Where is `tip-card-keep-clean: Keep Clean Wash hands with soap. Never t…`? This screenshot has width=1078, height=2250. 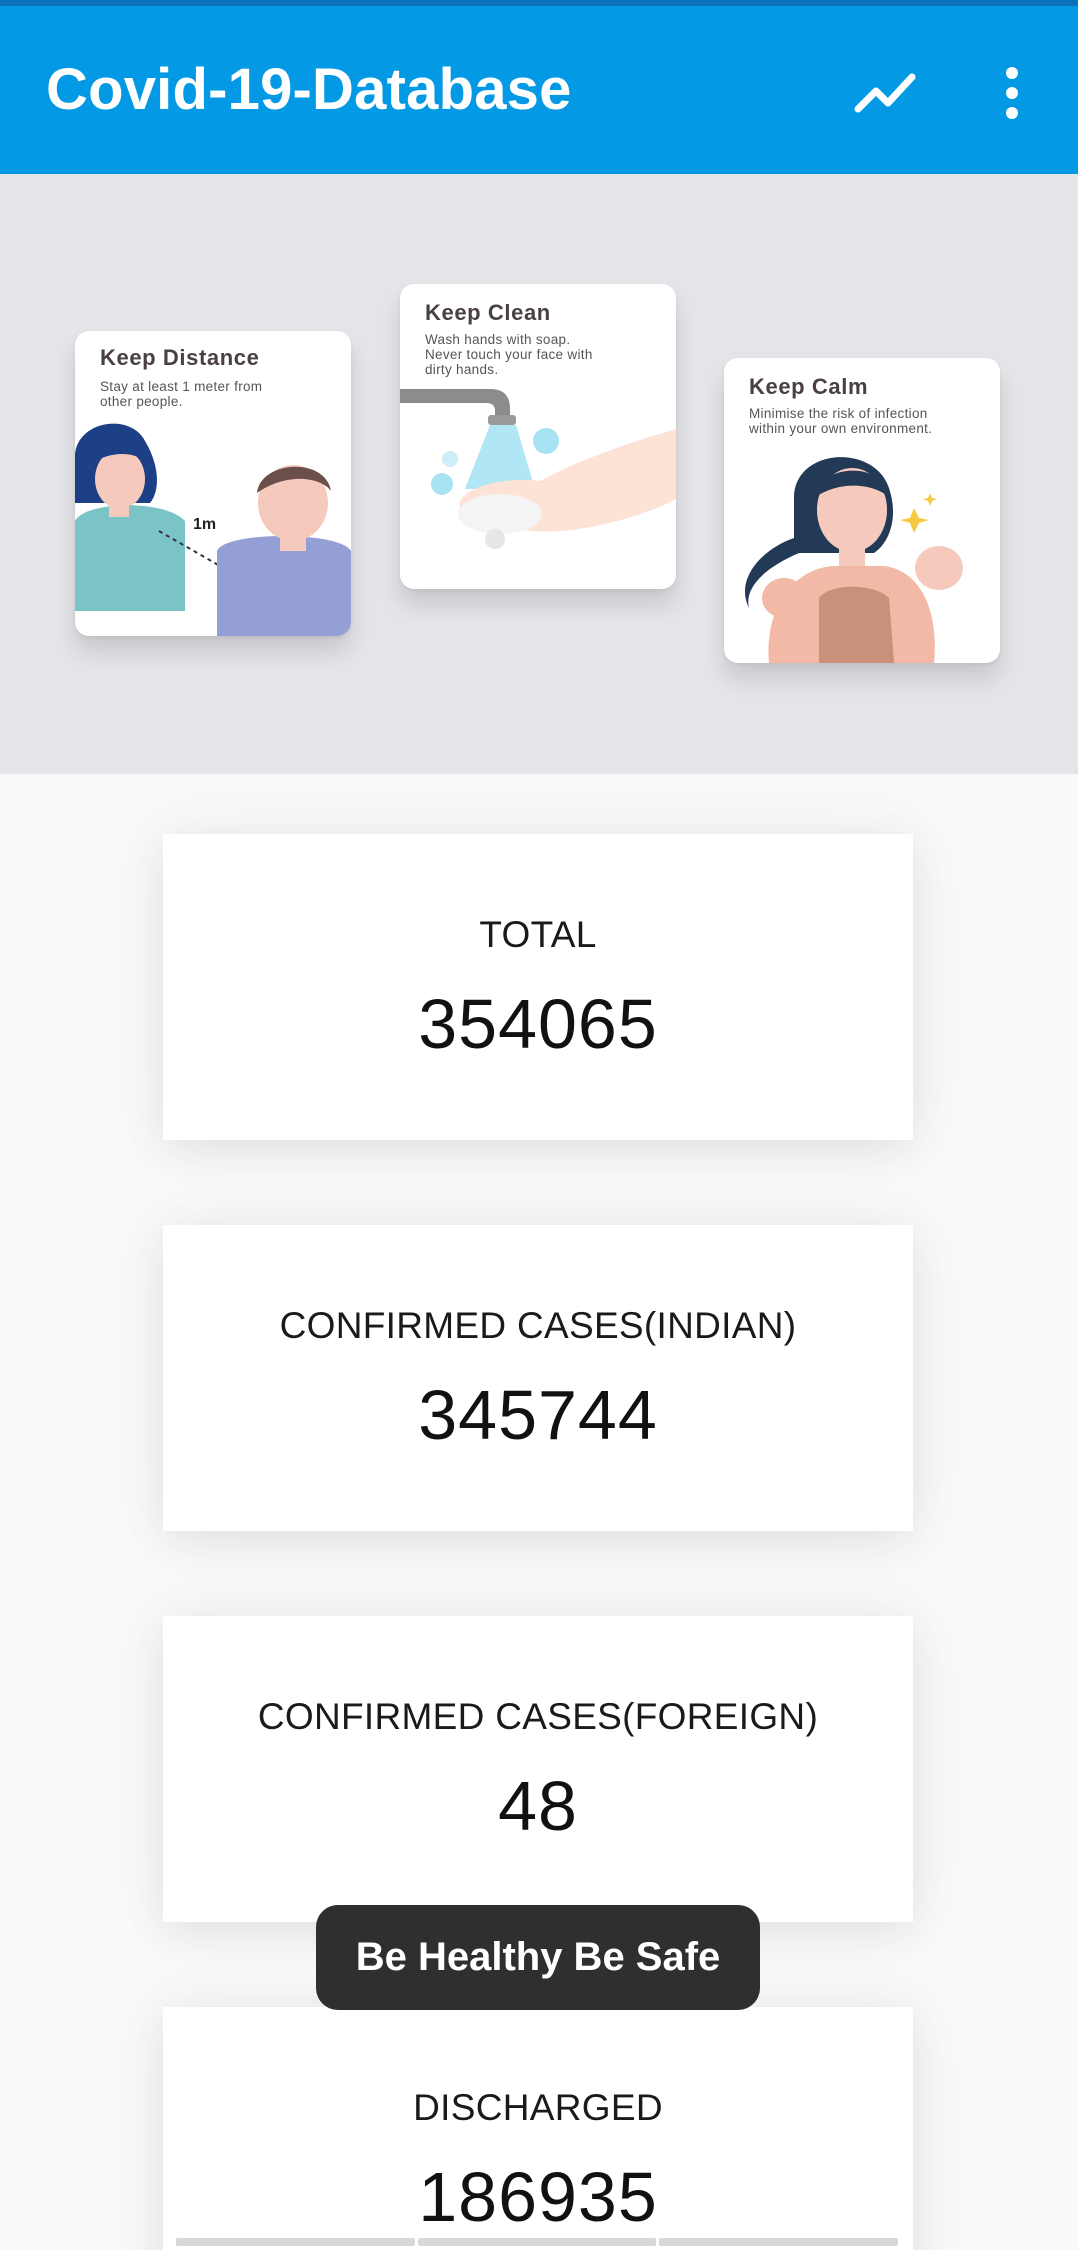
tip-card-keep-clean: Keep Clean Wash hands with soap. Never t… is located at coordinates (538, 436).